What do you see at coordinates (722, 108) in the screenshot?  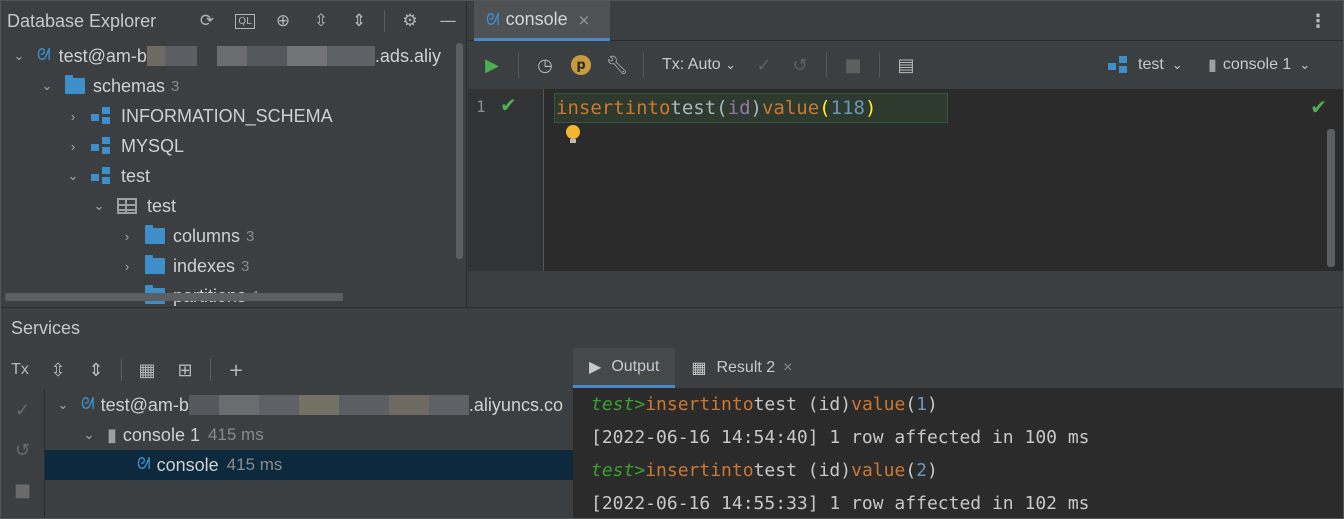 I see `paren-open: (` at bounding box center [722, 108].